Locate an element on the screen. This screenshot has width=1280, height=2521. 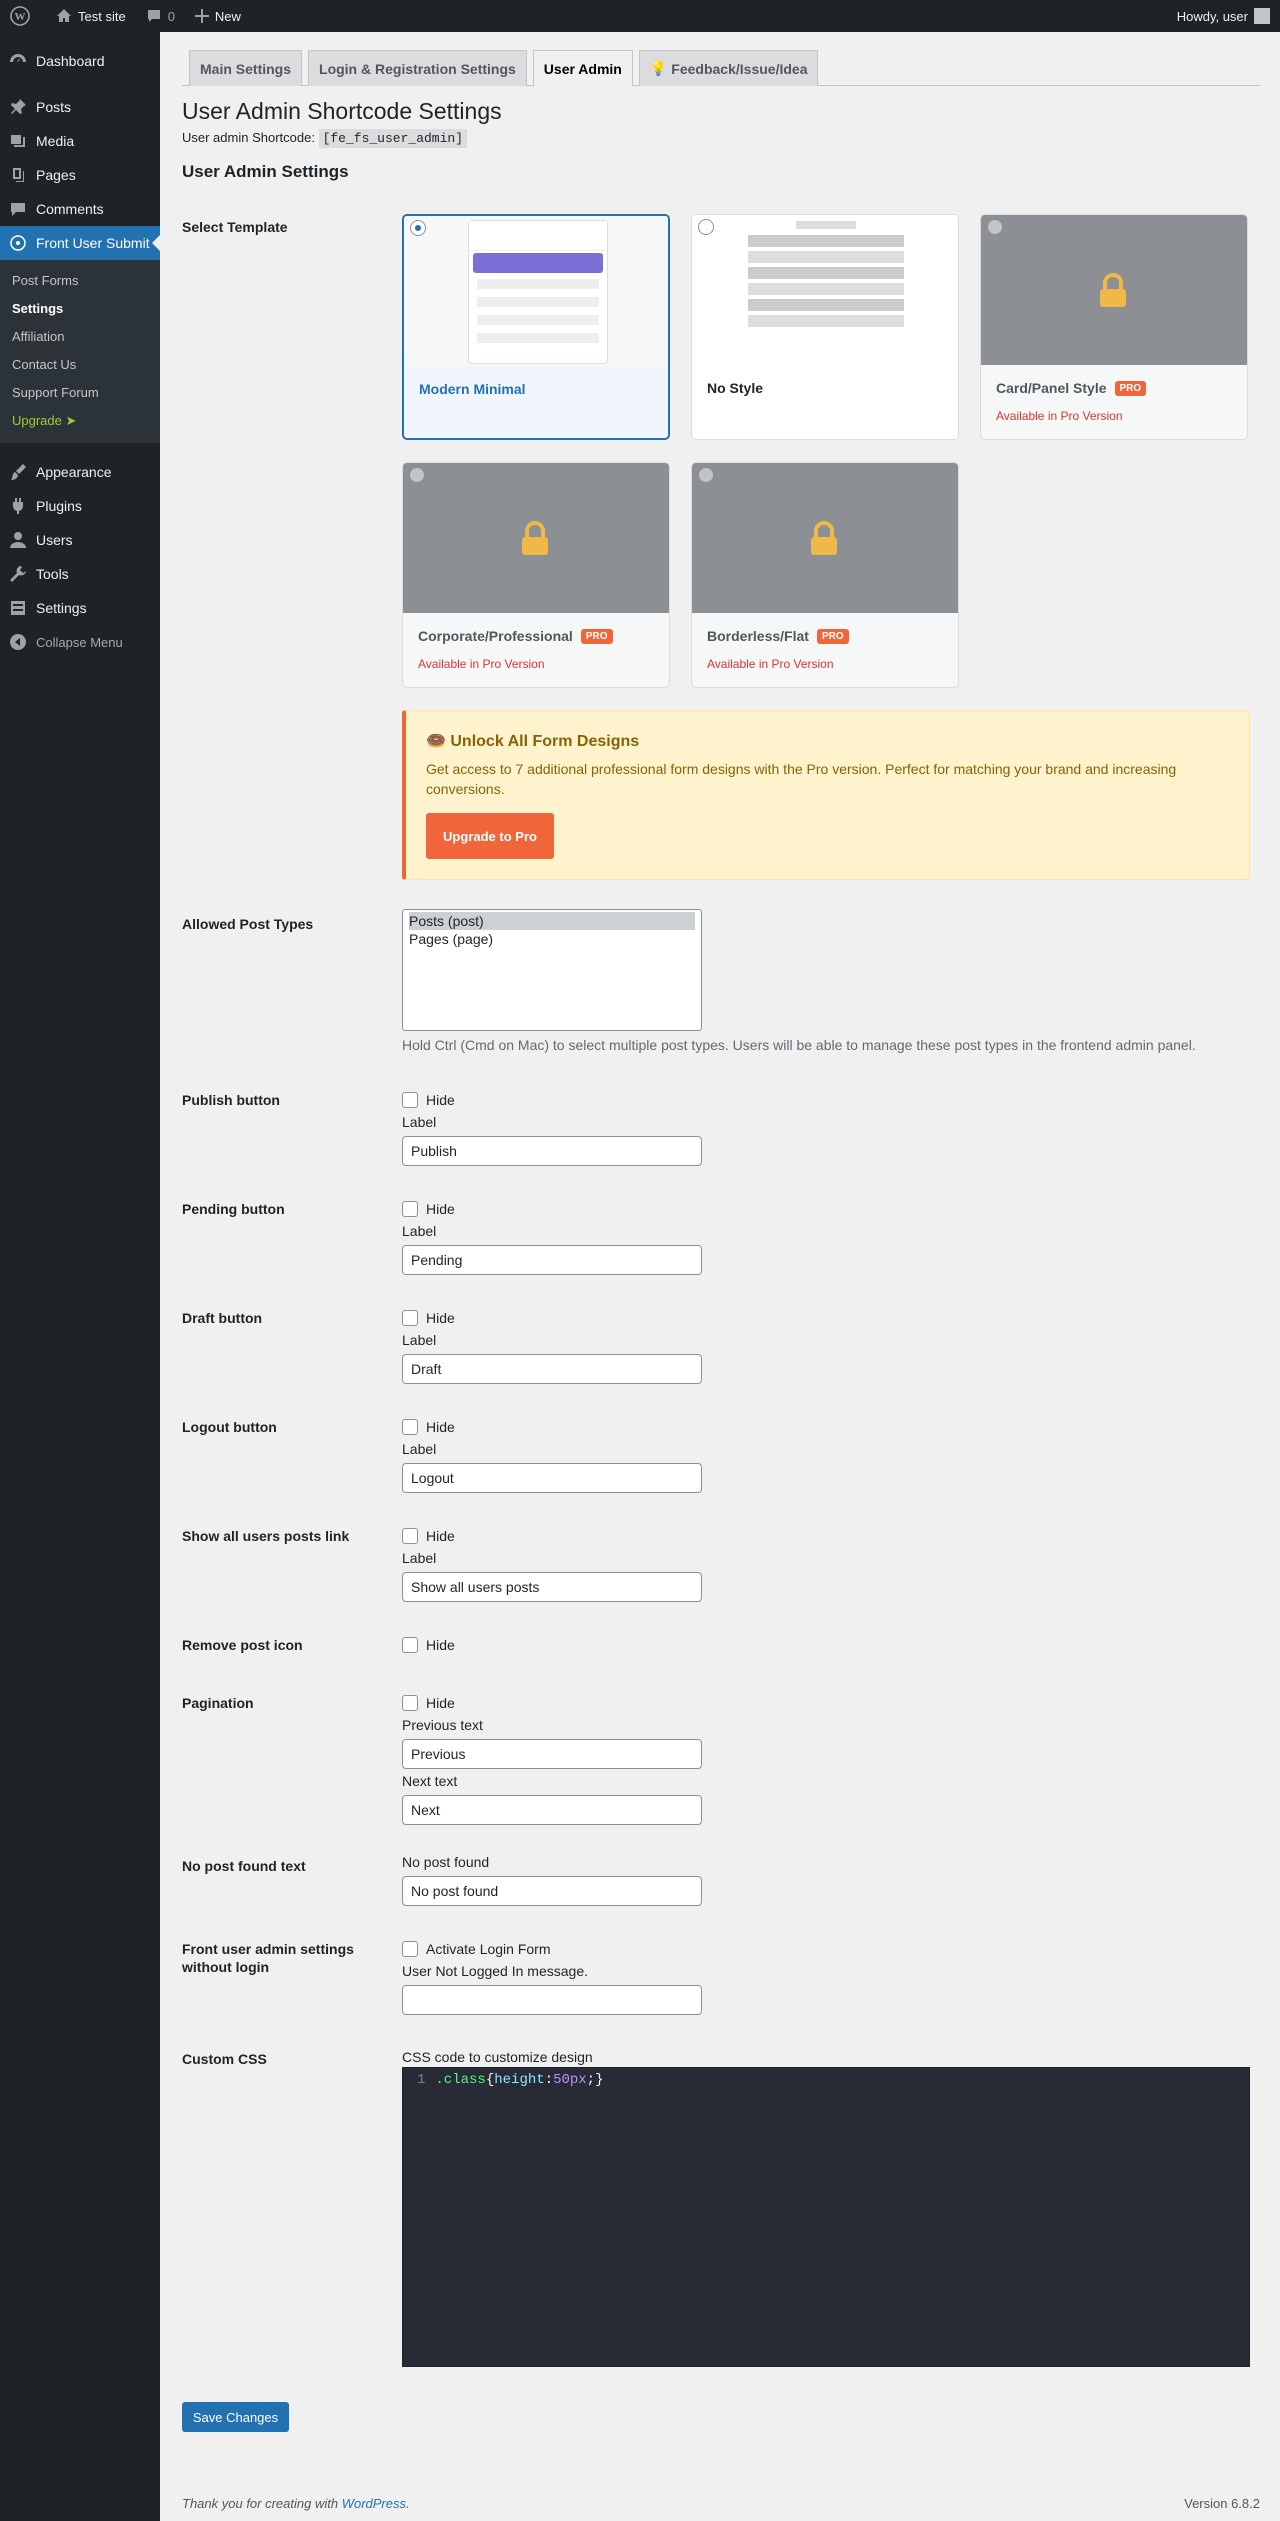
home-icon is located at coordinates (64, 15).